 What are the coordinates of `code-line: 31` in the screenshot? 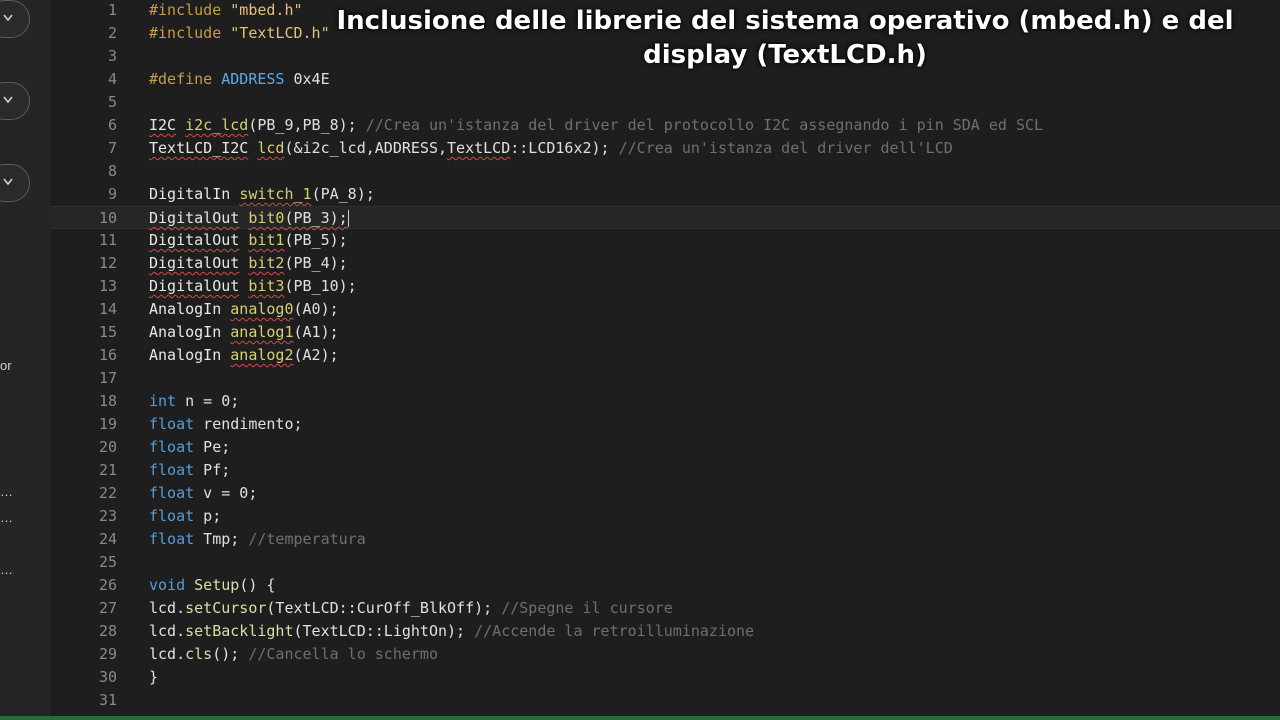 It's located at (665, 700).